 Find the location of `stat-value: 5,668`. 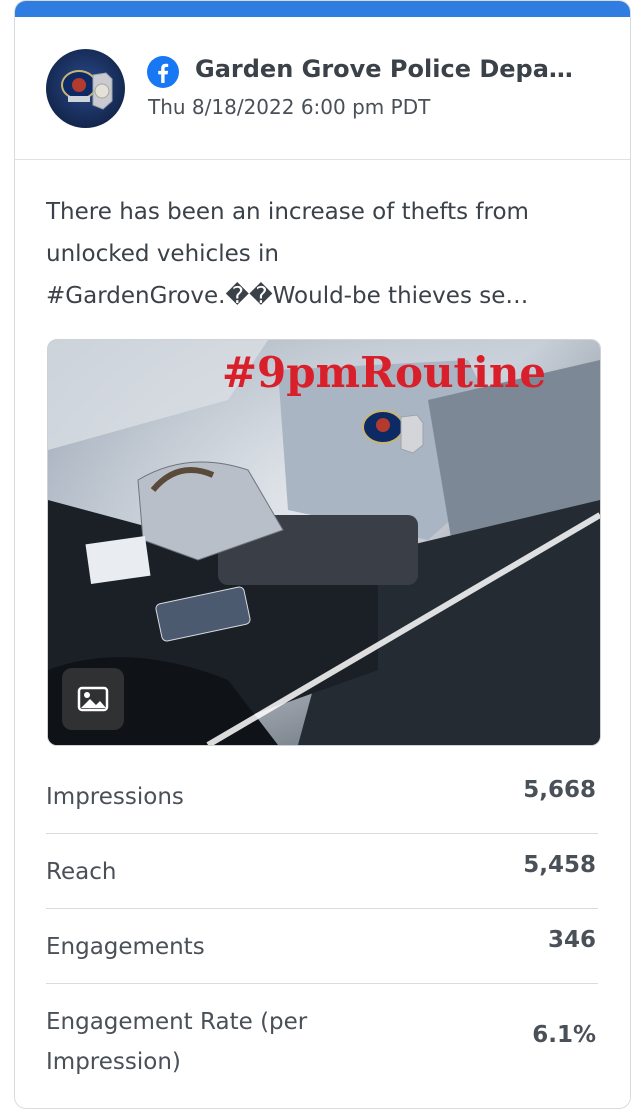

stat-value: 5,668 is located at coordinates (559, 790).